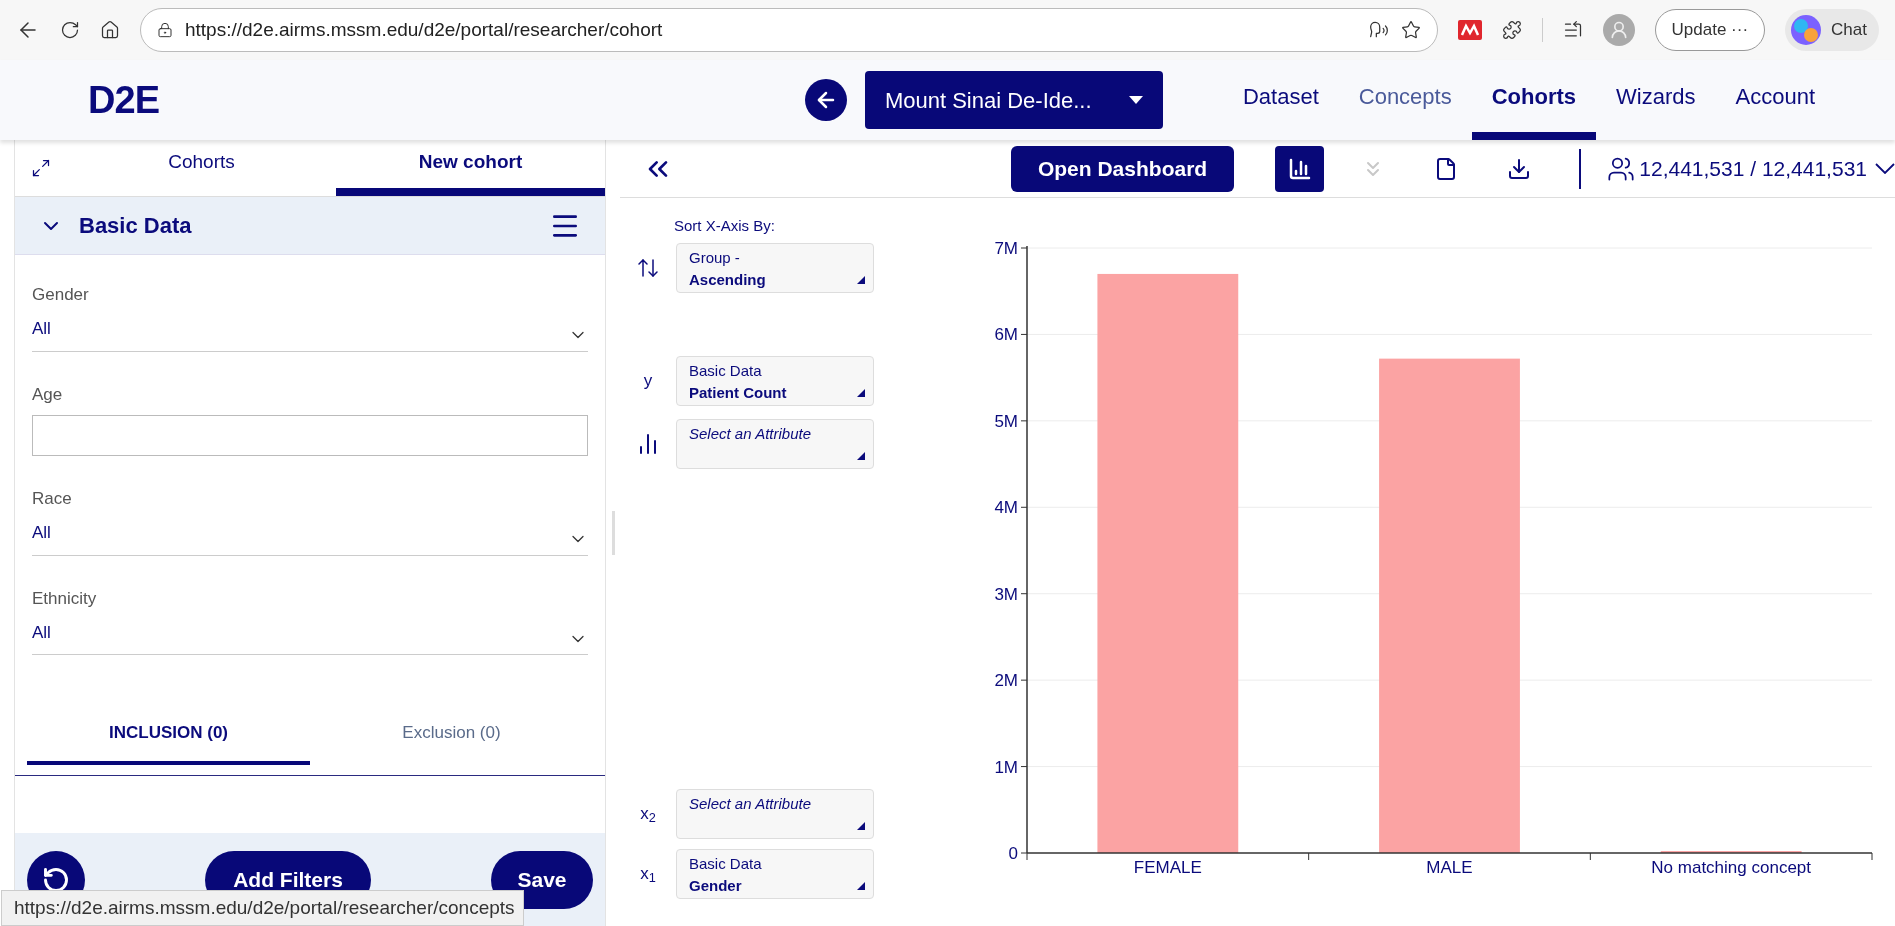  What do you see at coordinates (648, 875) in the screenshot?
I see `axis-label: x$_{1}$` at bounding box center [648, 875].